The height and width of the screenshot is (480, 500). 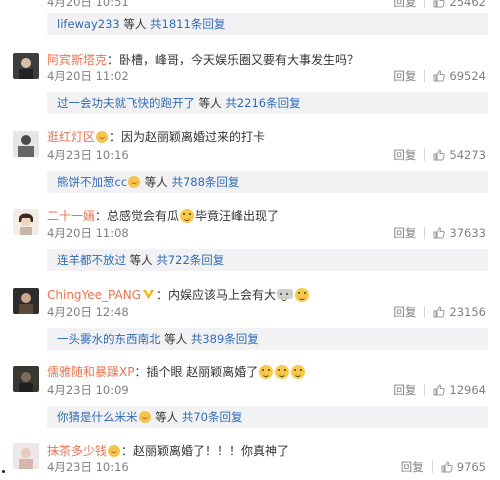 I want to click on like-button: 37633, so click(x=459, y=233).